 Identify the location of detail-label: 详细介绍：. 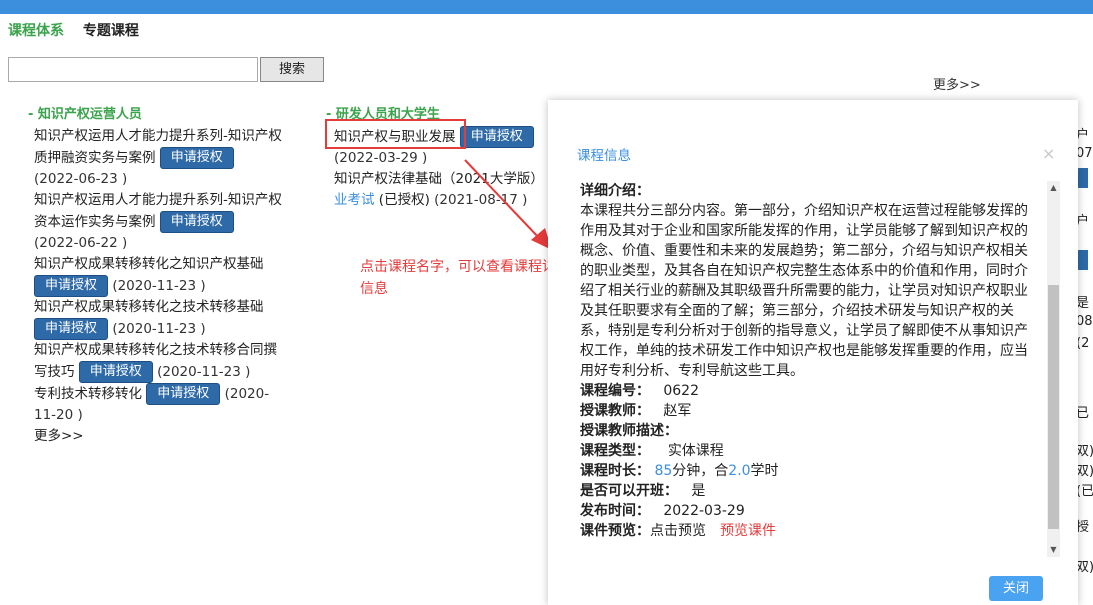
(615, 191).